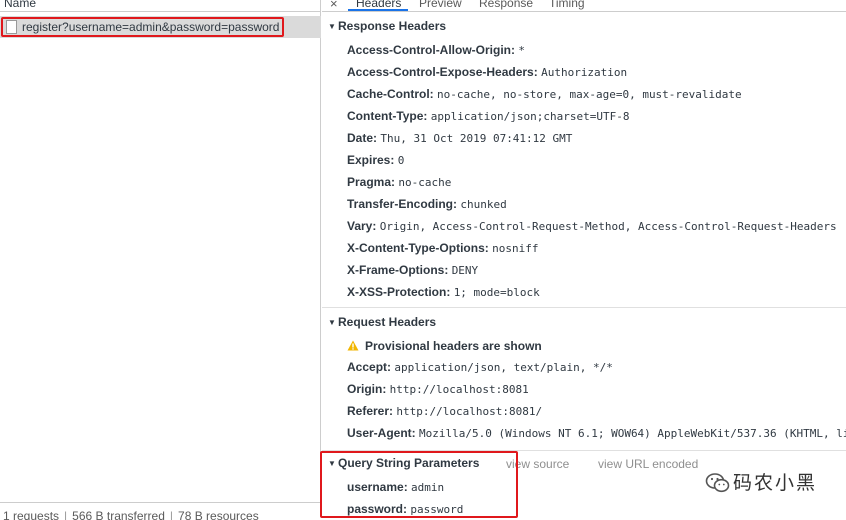 This screenshot has width=846, height=520. Describe the element at coordinates (419, 484) in the screenshot. I see `highlight-box-query-string` at that location.